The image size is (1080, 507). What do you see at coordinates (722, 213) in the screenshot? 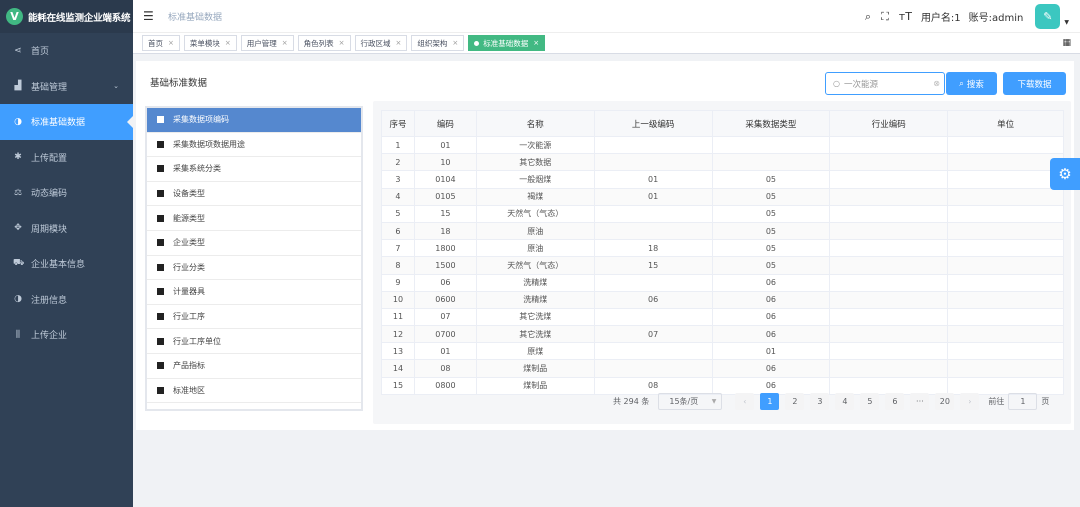
I see `table-row: 5 15 天然气（气态） 05` at bounding box center [722, 213].